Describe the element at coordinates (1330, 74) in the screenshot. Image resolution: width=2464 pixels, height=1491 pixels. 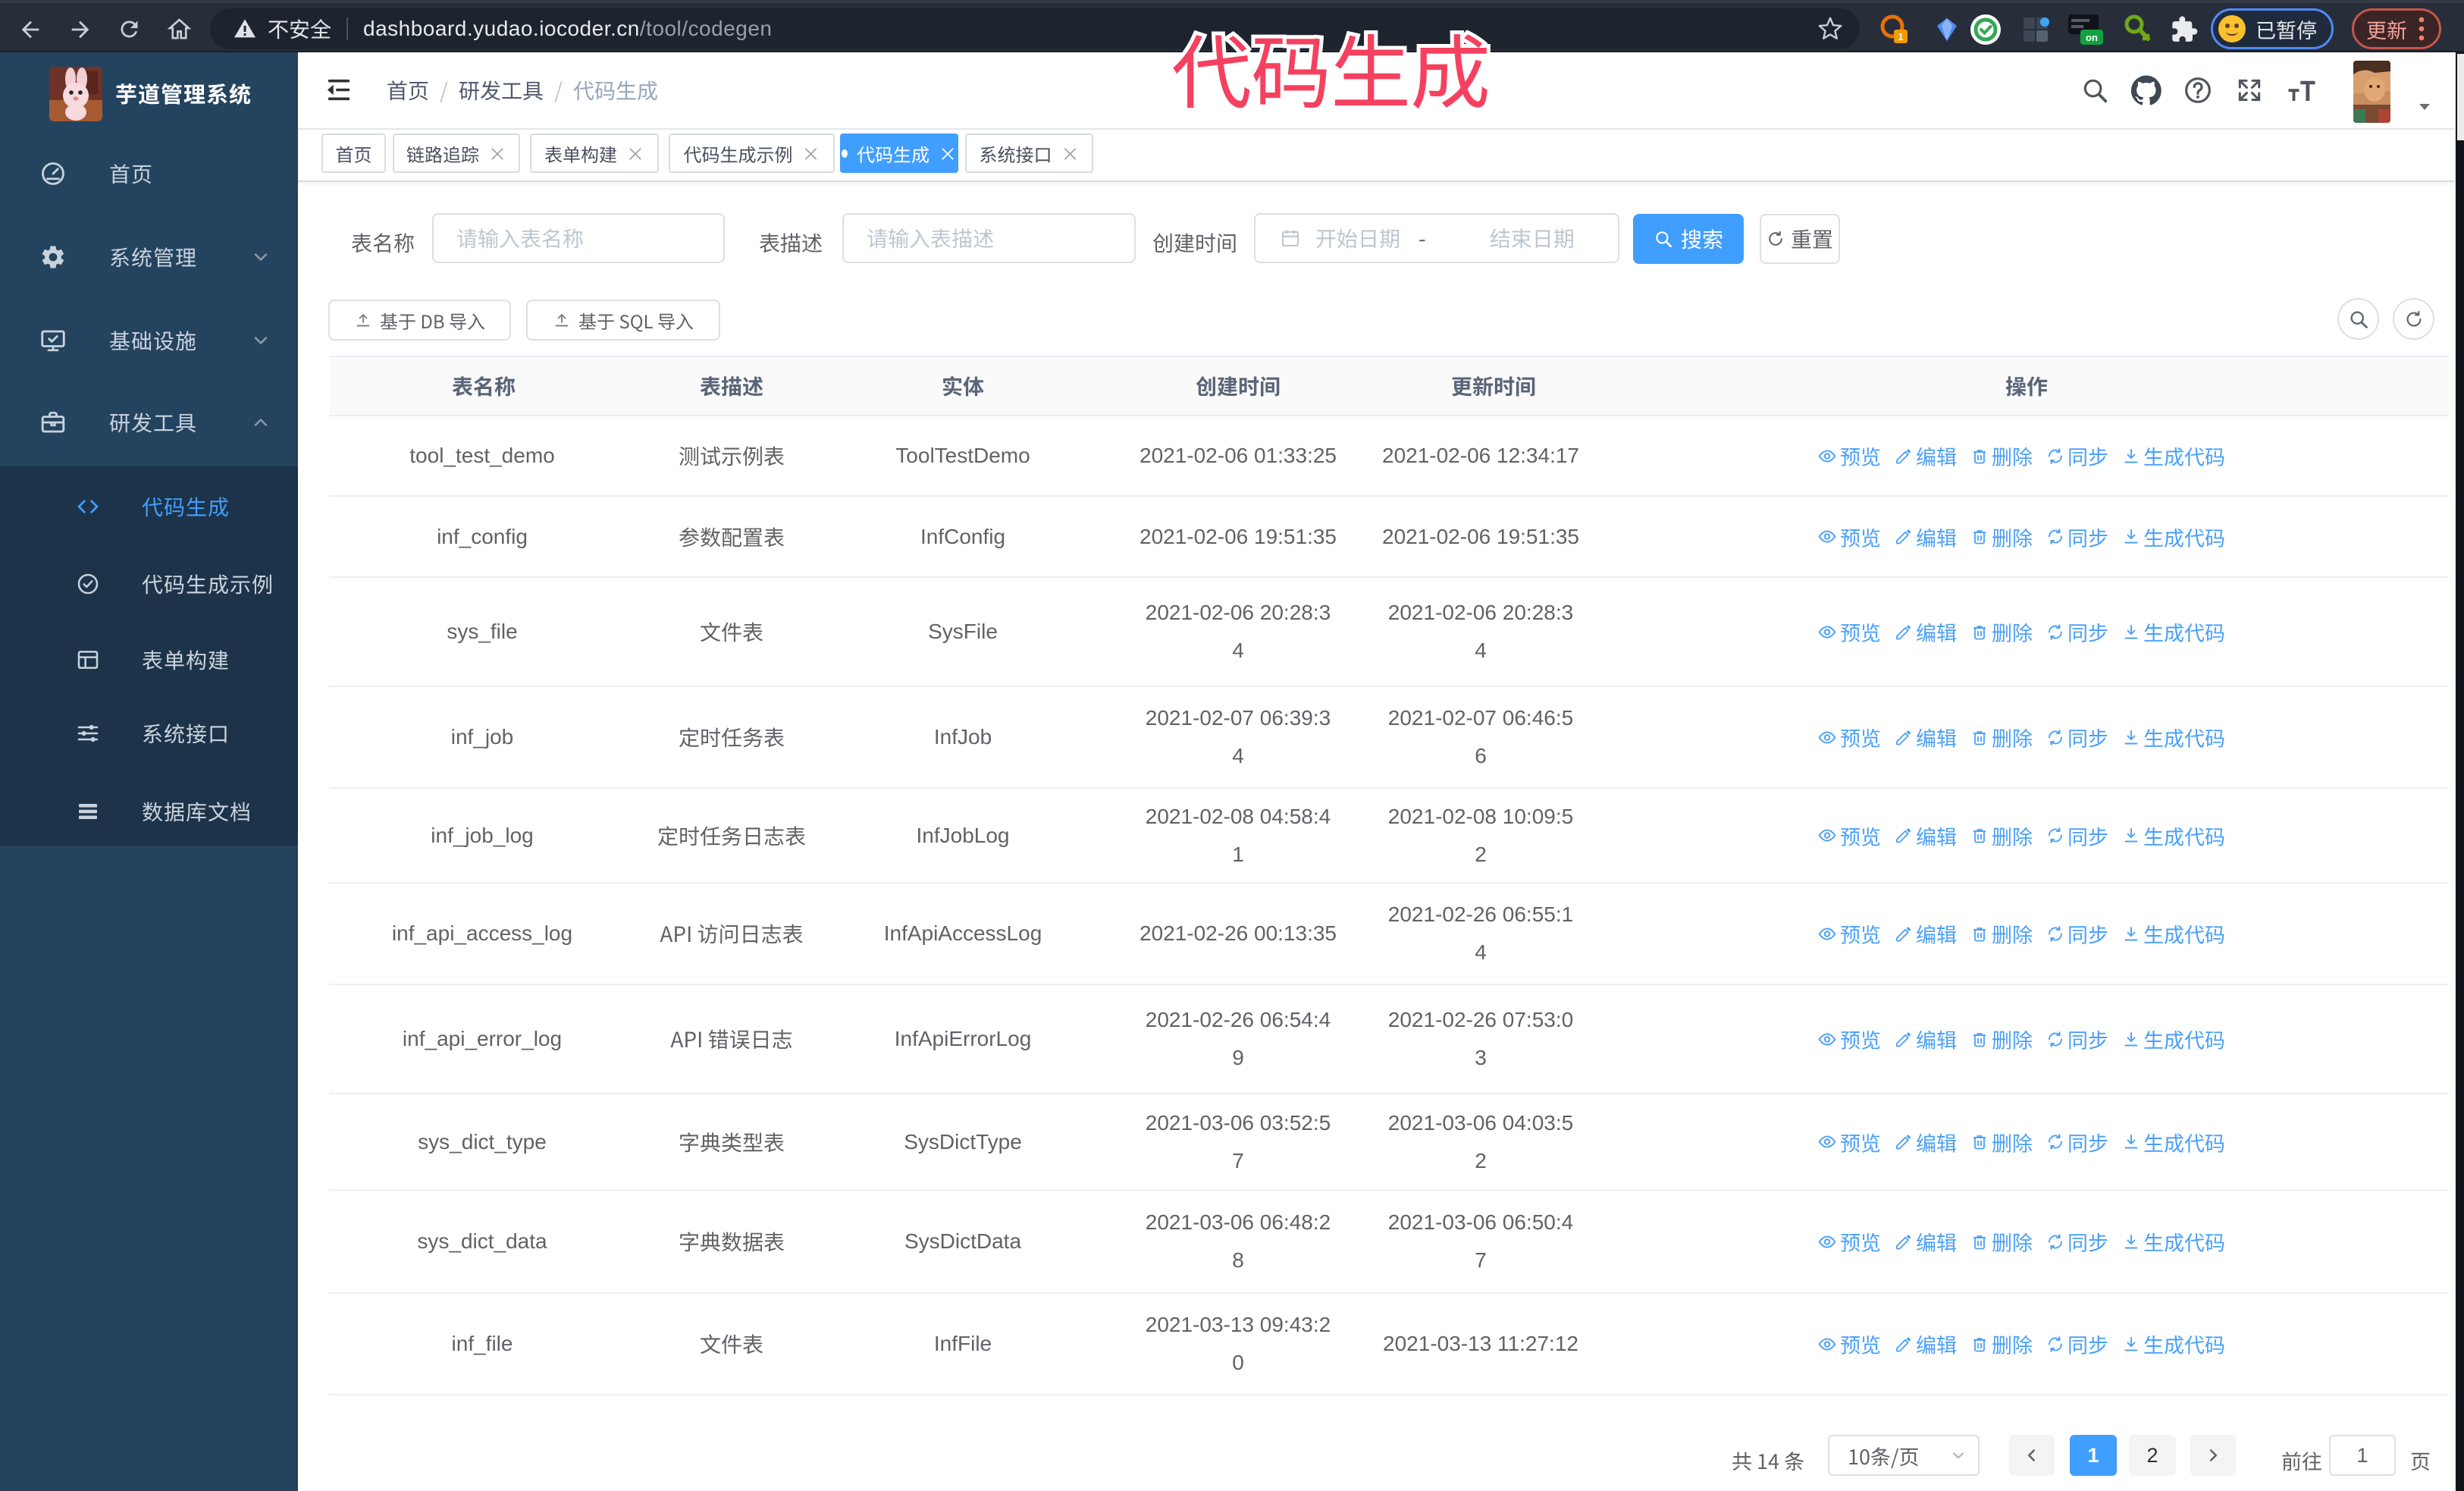
I see `svg-text: 代码生成` at that location.